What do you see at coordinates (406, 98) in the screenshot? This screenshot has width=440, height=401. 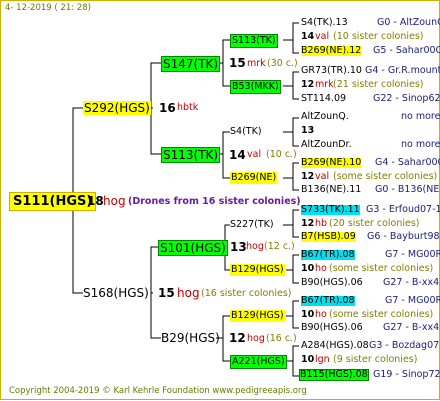 I see `gen4-2-drone-source: G22 - Sinop62R` at bounding box center [406, 98].